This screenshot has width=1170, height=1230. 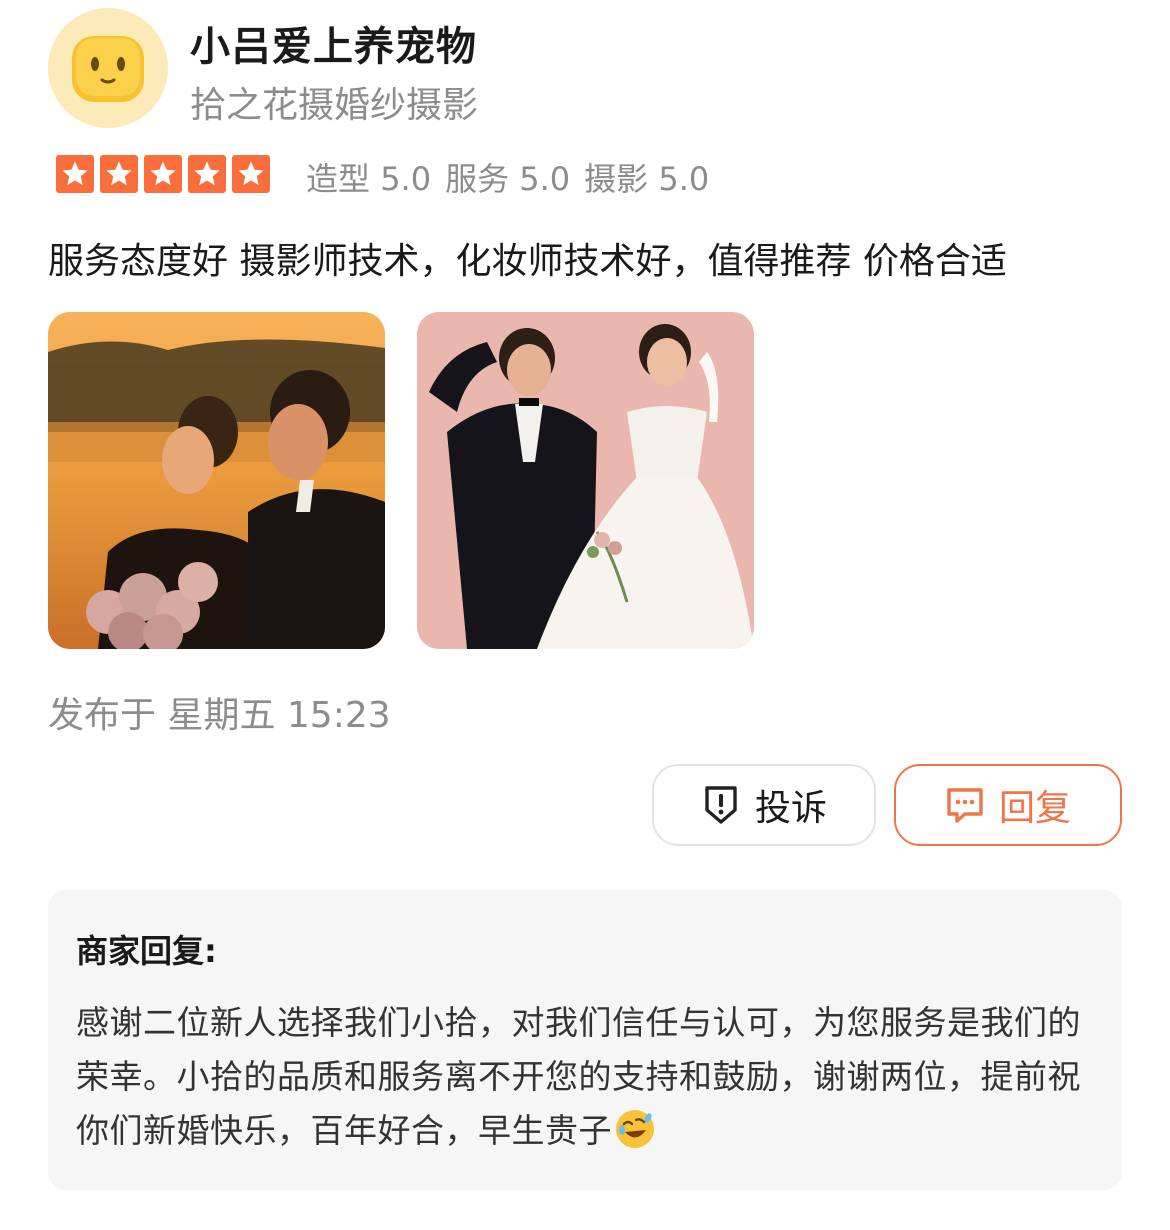 I want to click on rating-item: 造型 5.0, so click(x=369, y=179).